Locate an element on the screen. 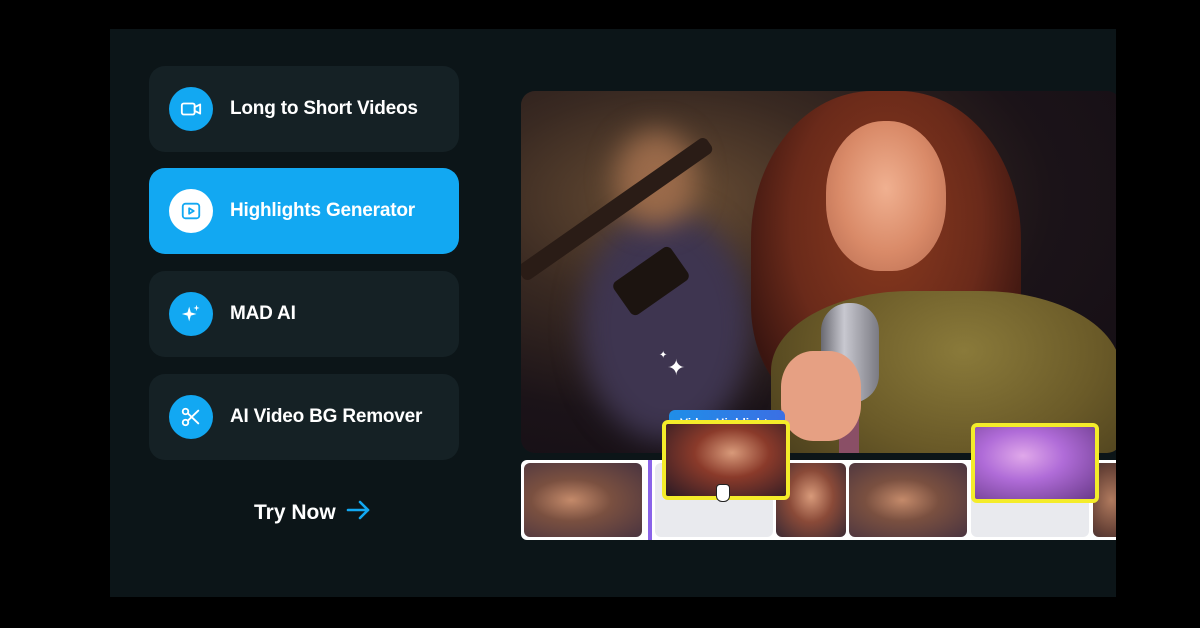  highlight-thumbnail is located at coordinates (1035, 463).